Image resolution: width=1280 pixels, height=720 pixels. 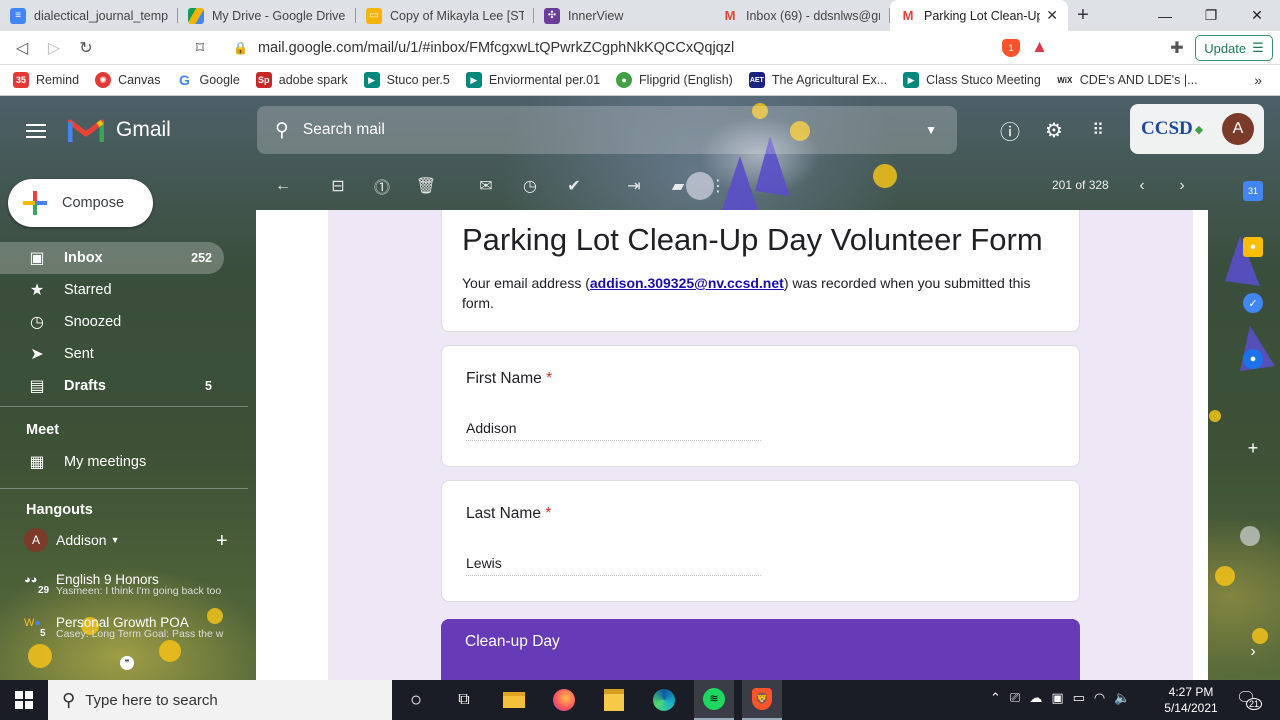 What do you see at coordinates (564, 700) in the screenshot?
I see `firefox-icon` at bounding box center [564, 700].